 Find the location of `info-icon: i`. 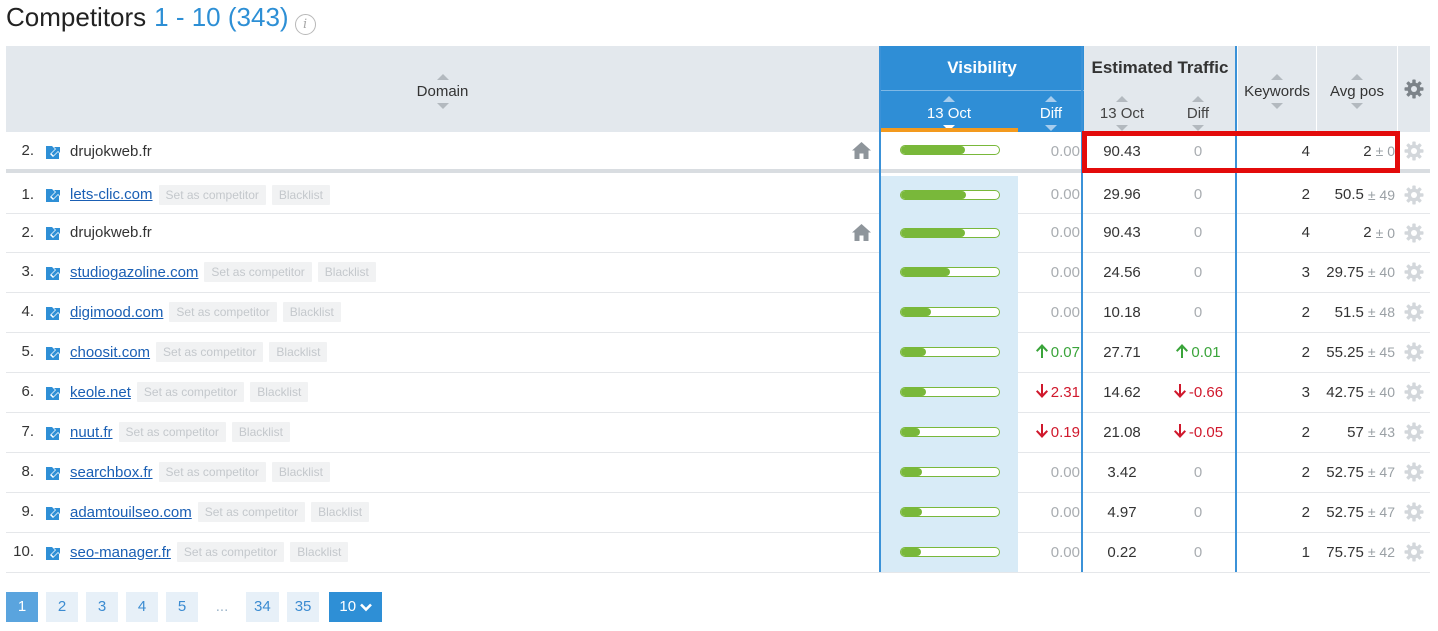

info-icon: i is located at coordinates (305, 24).